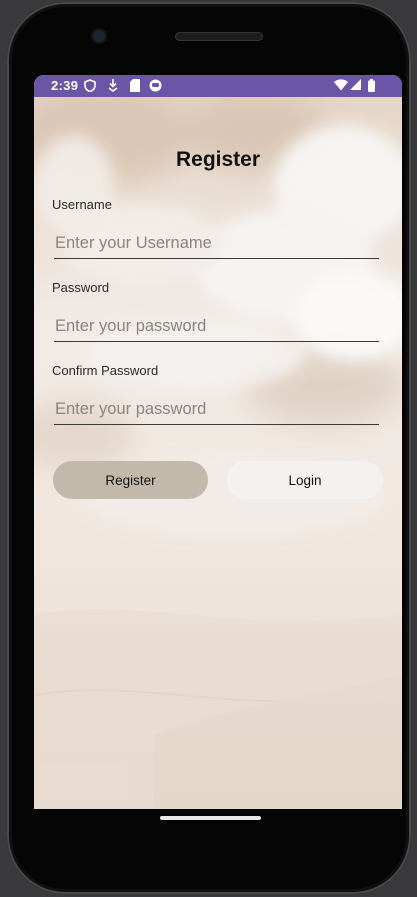 This screenshot has width=417, height=897. Describe the element at coordinates (81, 287) in the screenshot. I see `password-label: Password` at that location.